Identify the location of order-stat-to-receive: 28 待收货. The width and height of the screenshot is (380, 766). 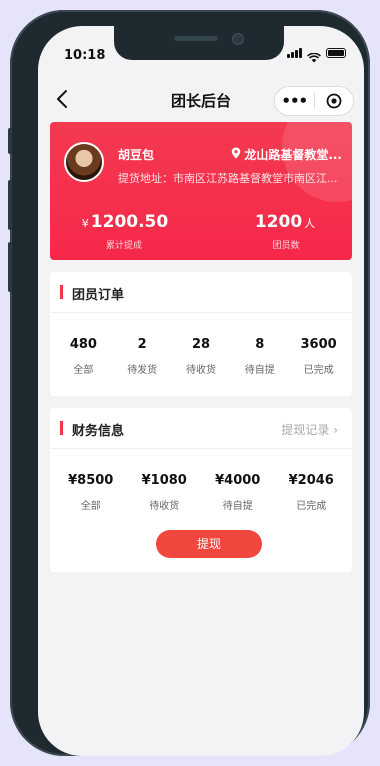
(201, 356).